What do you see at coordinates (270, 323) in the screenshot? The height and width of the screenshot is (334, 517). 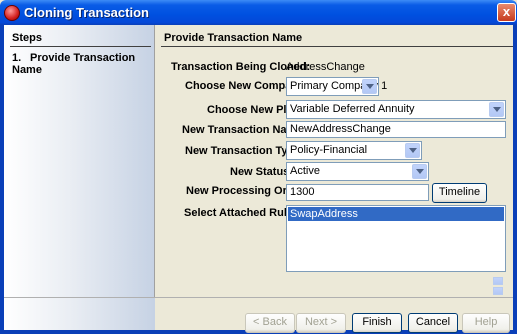 I see `back-button: < Back` at bounding box center [270, 323].